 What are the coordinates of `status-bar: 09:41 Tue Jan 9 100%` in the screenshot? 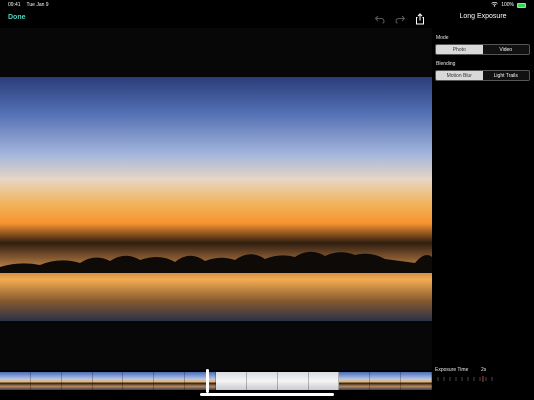 It's located at (267, 5).